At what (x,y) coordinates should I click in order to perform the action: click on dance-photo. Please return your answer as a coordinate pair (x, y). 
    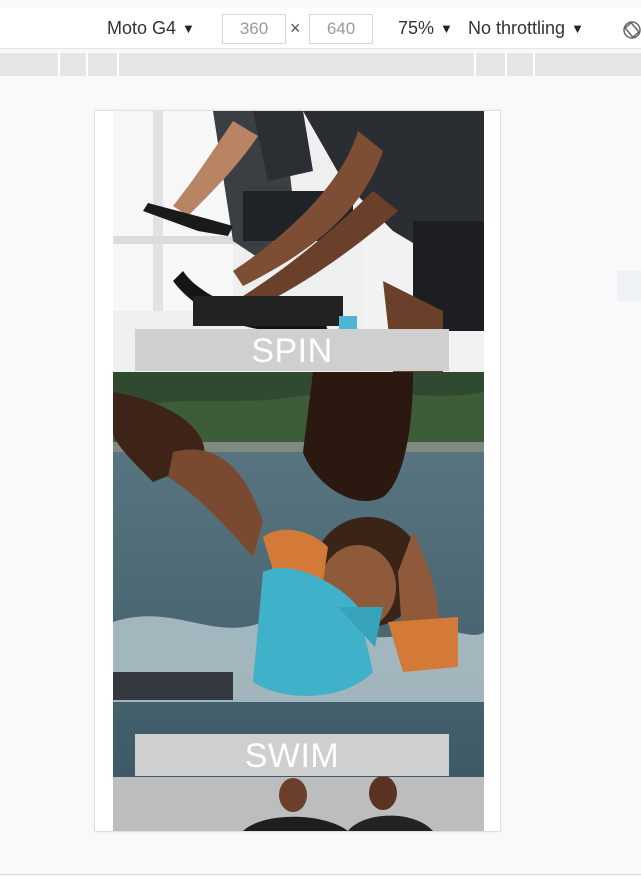
    Looking at the image, I should click on (298, 804).